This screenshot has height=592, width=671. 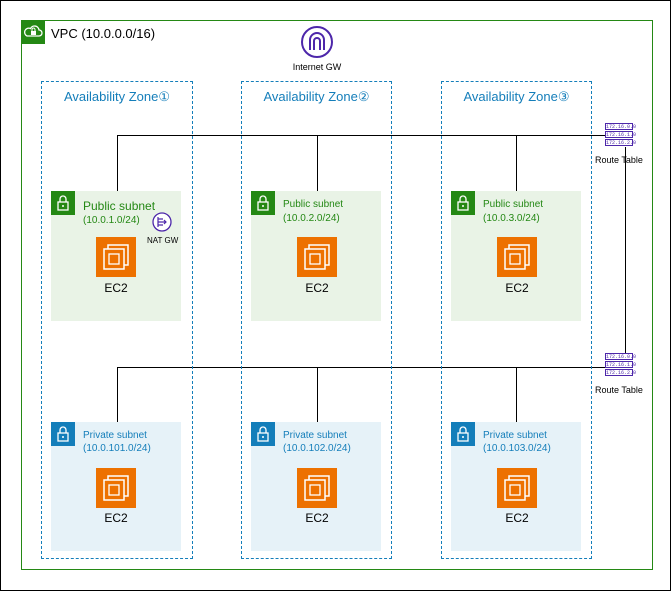 What do you see at coordinates (115, 435) in the screenshot?
I see `private-subnet-1-name: Private subnet` at bounding box center [115, 435].